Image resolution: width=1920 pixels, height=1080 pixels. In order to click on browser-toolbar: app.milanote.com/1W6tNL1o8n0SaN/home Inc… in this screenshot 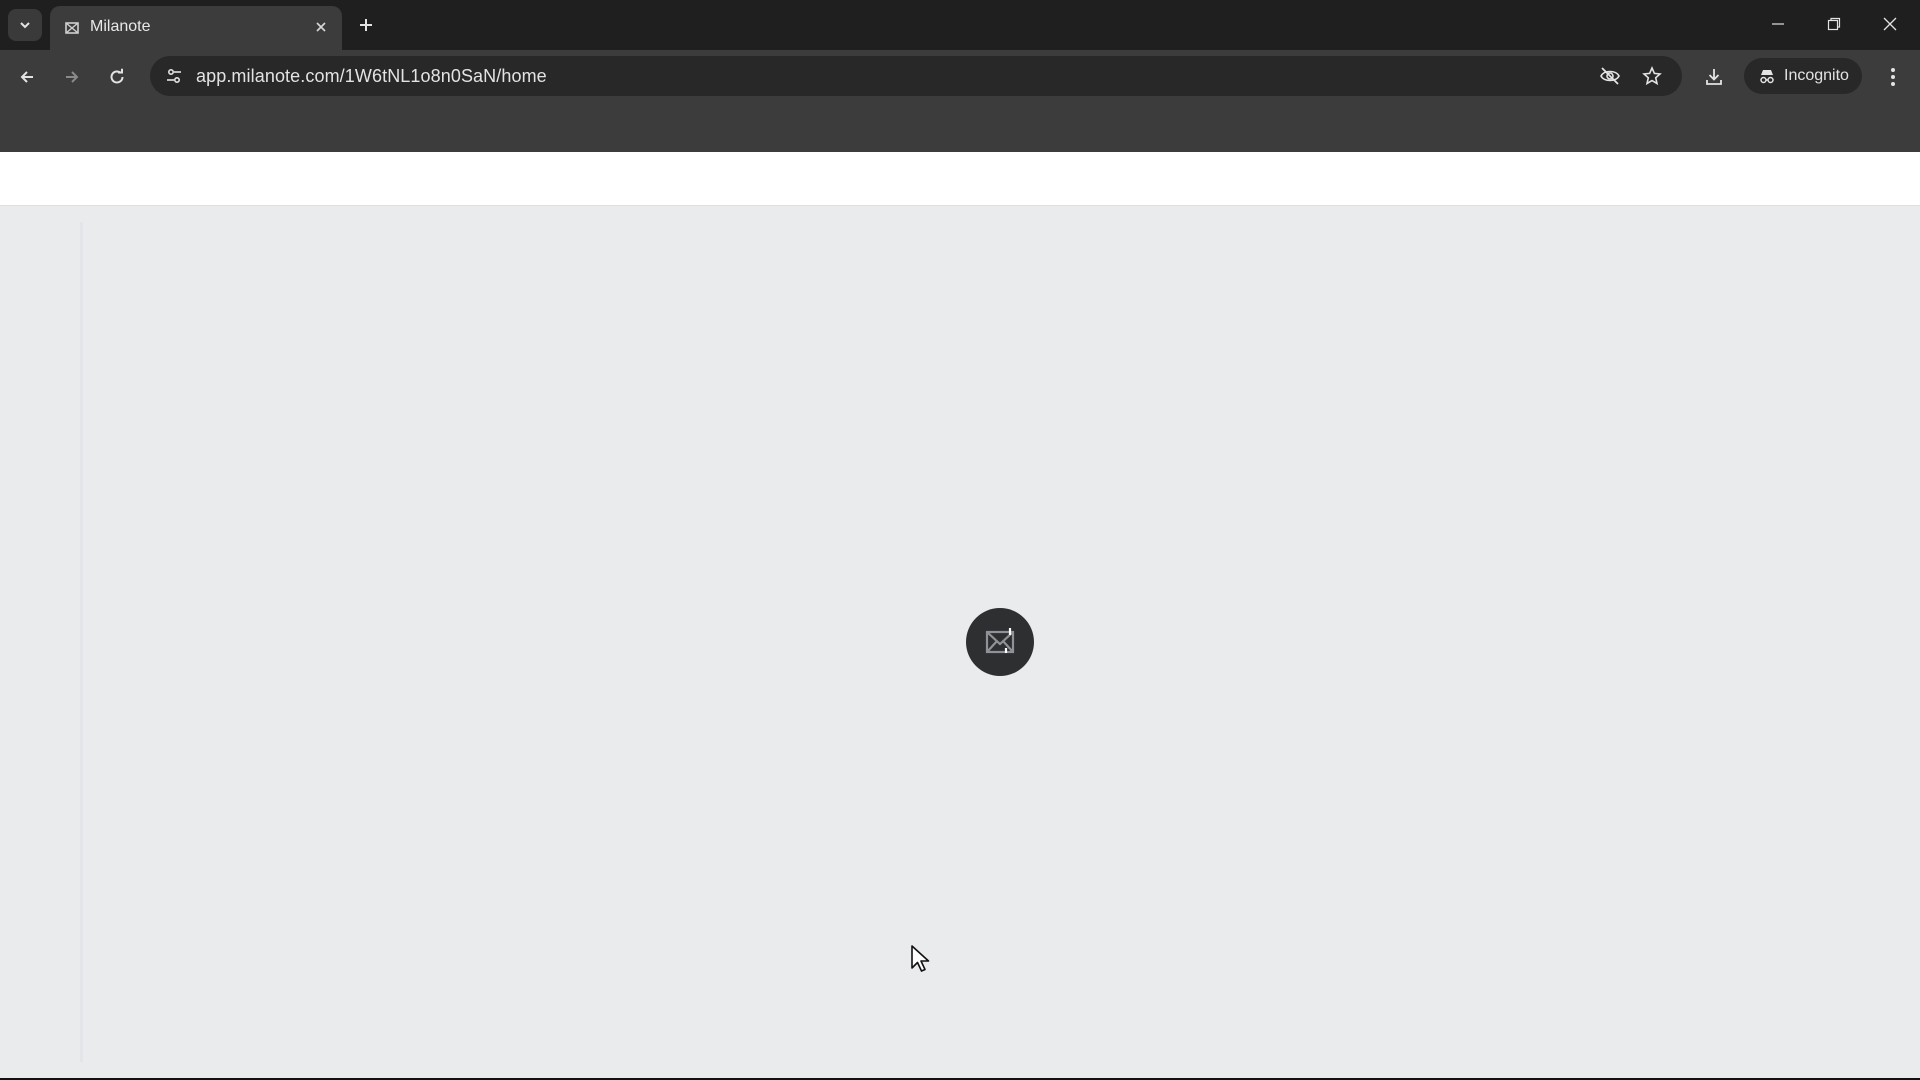, I will do `click(960, 76)`.